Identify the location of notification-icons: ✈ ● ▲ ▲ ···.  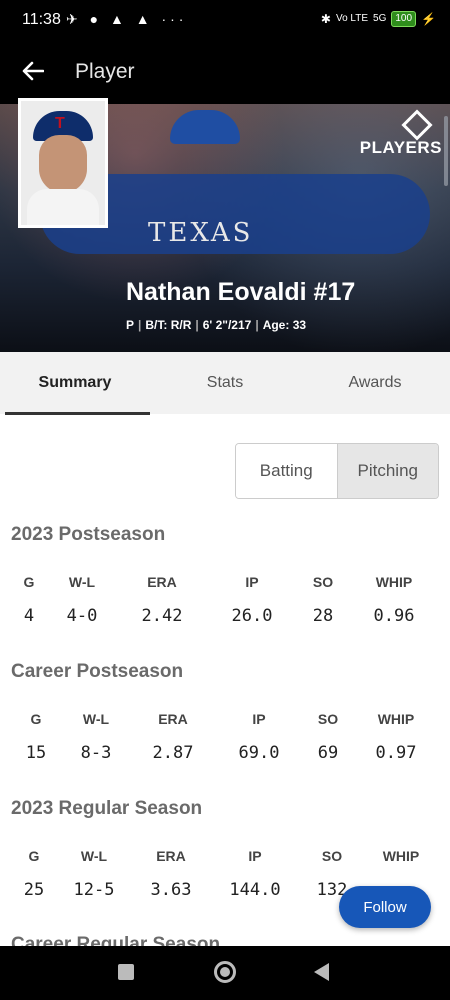
(127, 19).